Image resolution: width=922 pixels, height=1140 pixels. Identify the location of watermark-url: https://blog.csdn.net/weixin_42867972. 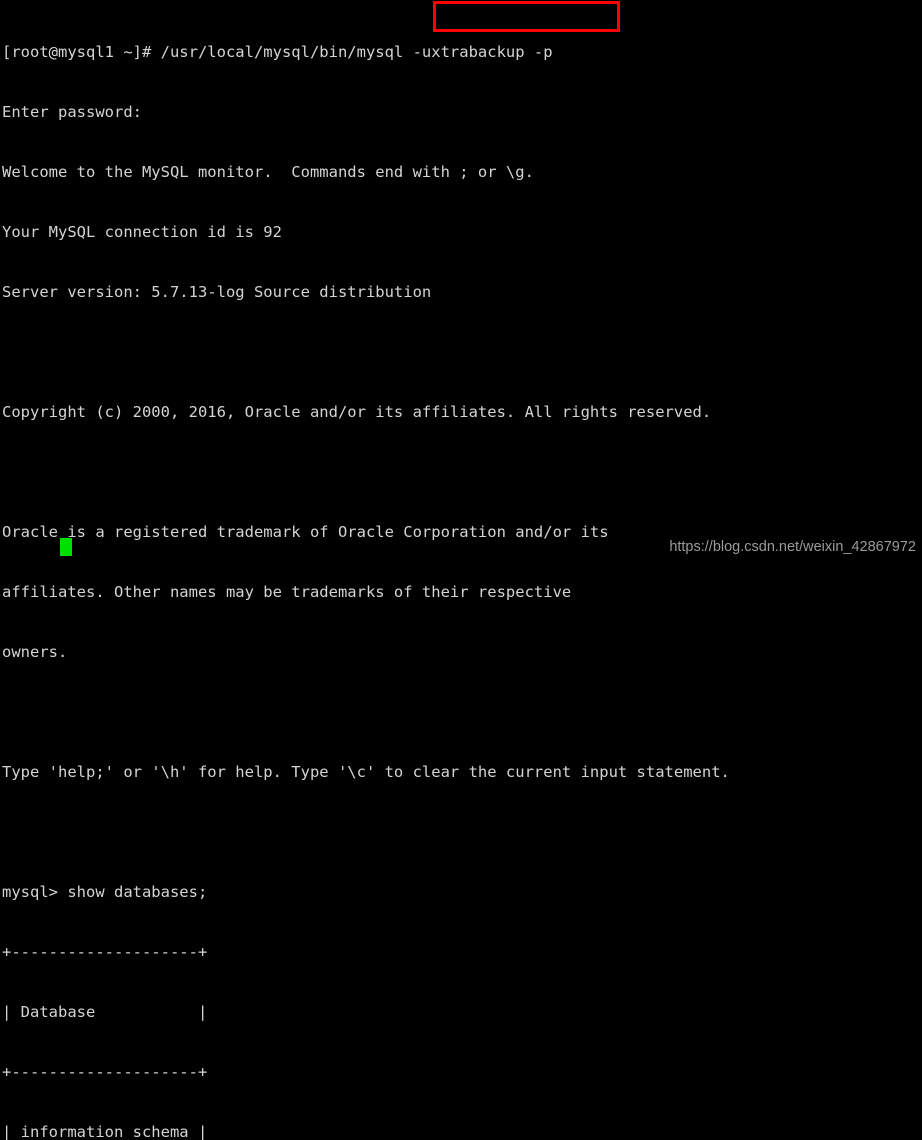
(792, 547).